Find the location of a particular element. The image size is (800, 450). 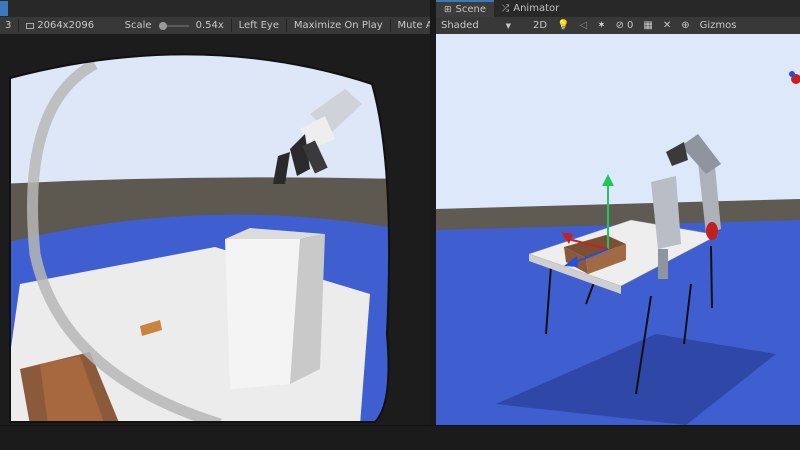

status-bar is located at coordinates (400, 437).